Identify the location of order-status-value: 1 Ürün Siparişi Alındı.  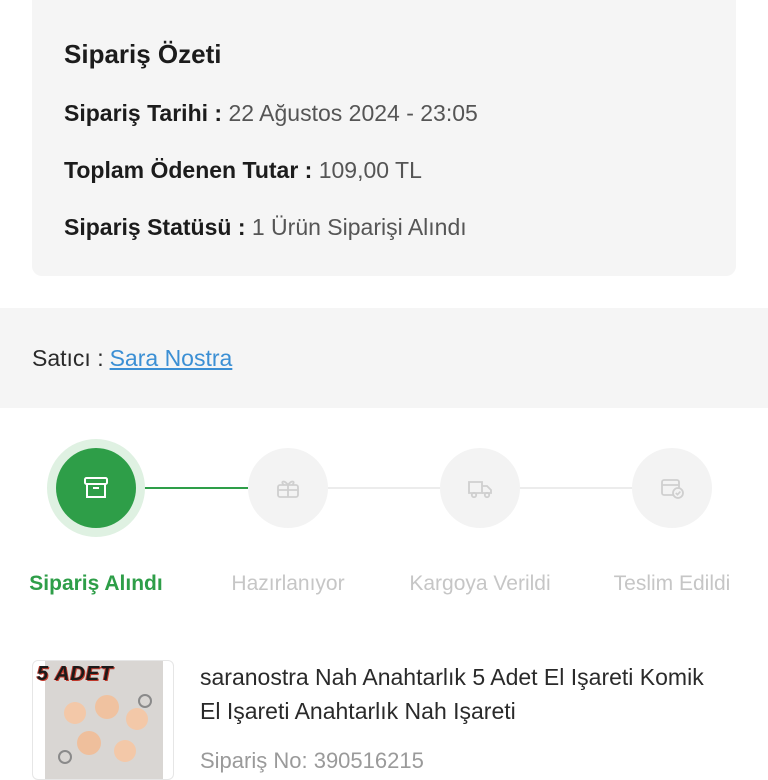
(359, 227).